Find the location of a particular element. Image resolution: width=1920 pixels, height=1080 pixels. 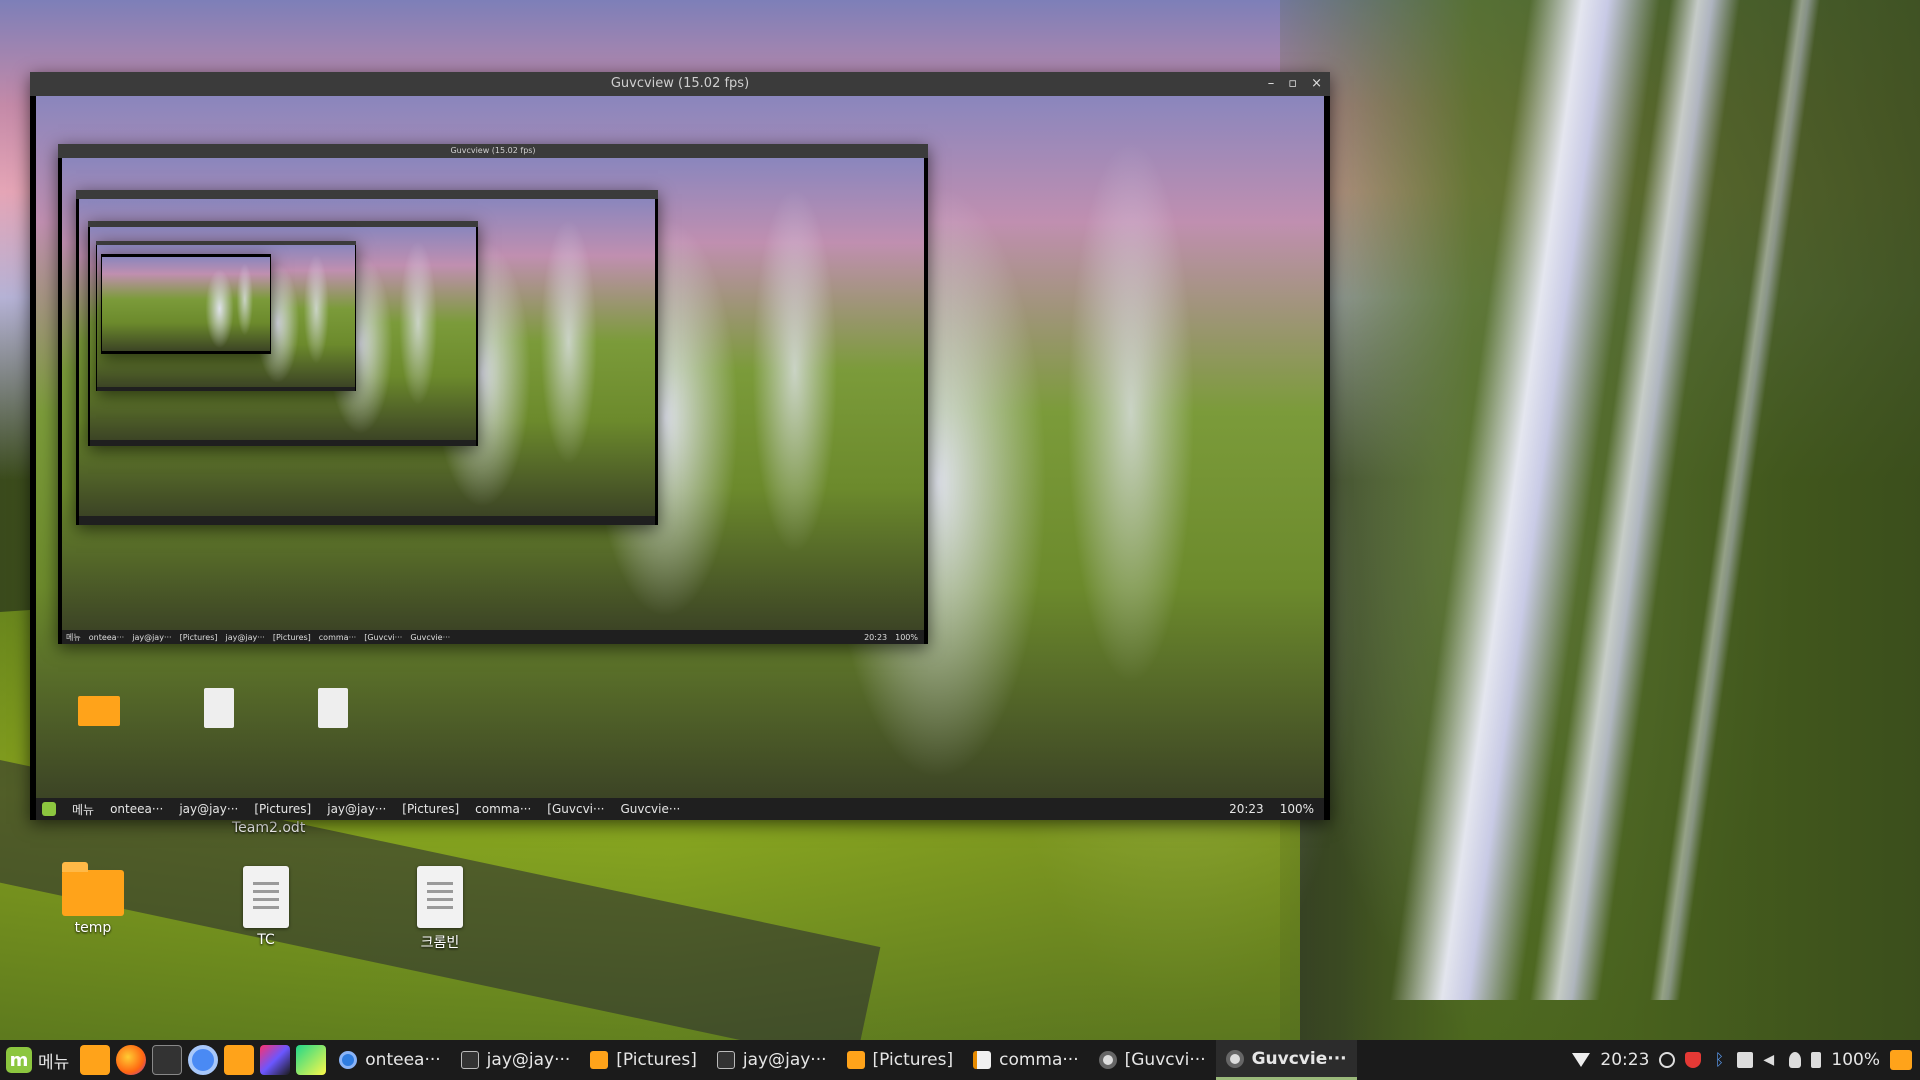

user-icon is located at coordinates (1795, 1060).